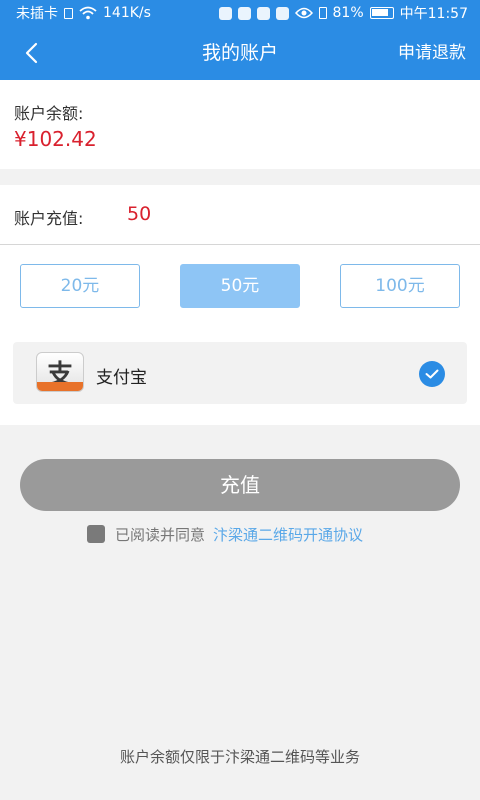 The height and width of the screenshot is (800, 480). I want to click on battery-icon, so click(381, 13).